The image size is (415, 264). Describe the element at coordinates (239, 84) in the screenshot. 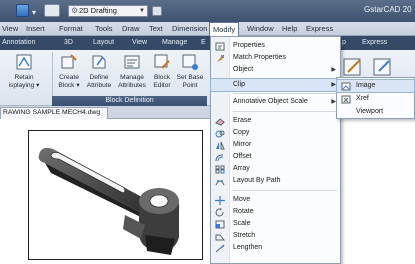

I see `menu-item-label: Clip` at that location.